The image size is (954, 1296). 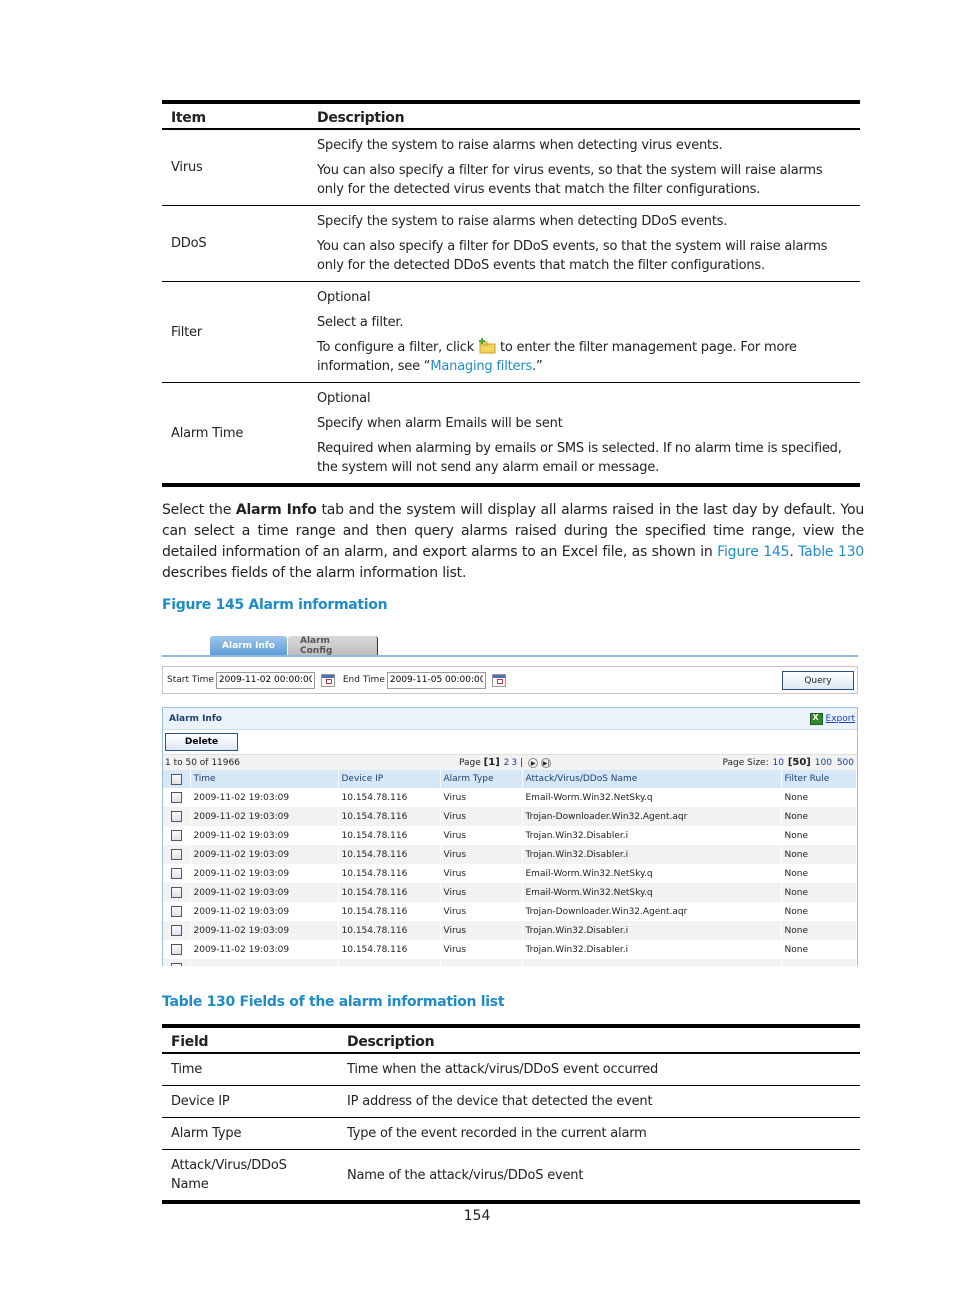 I want to click on start-time-input, so click(x=265, y=680).